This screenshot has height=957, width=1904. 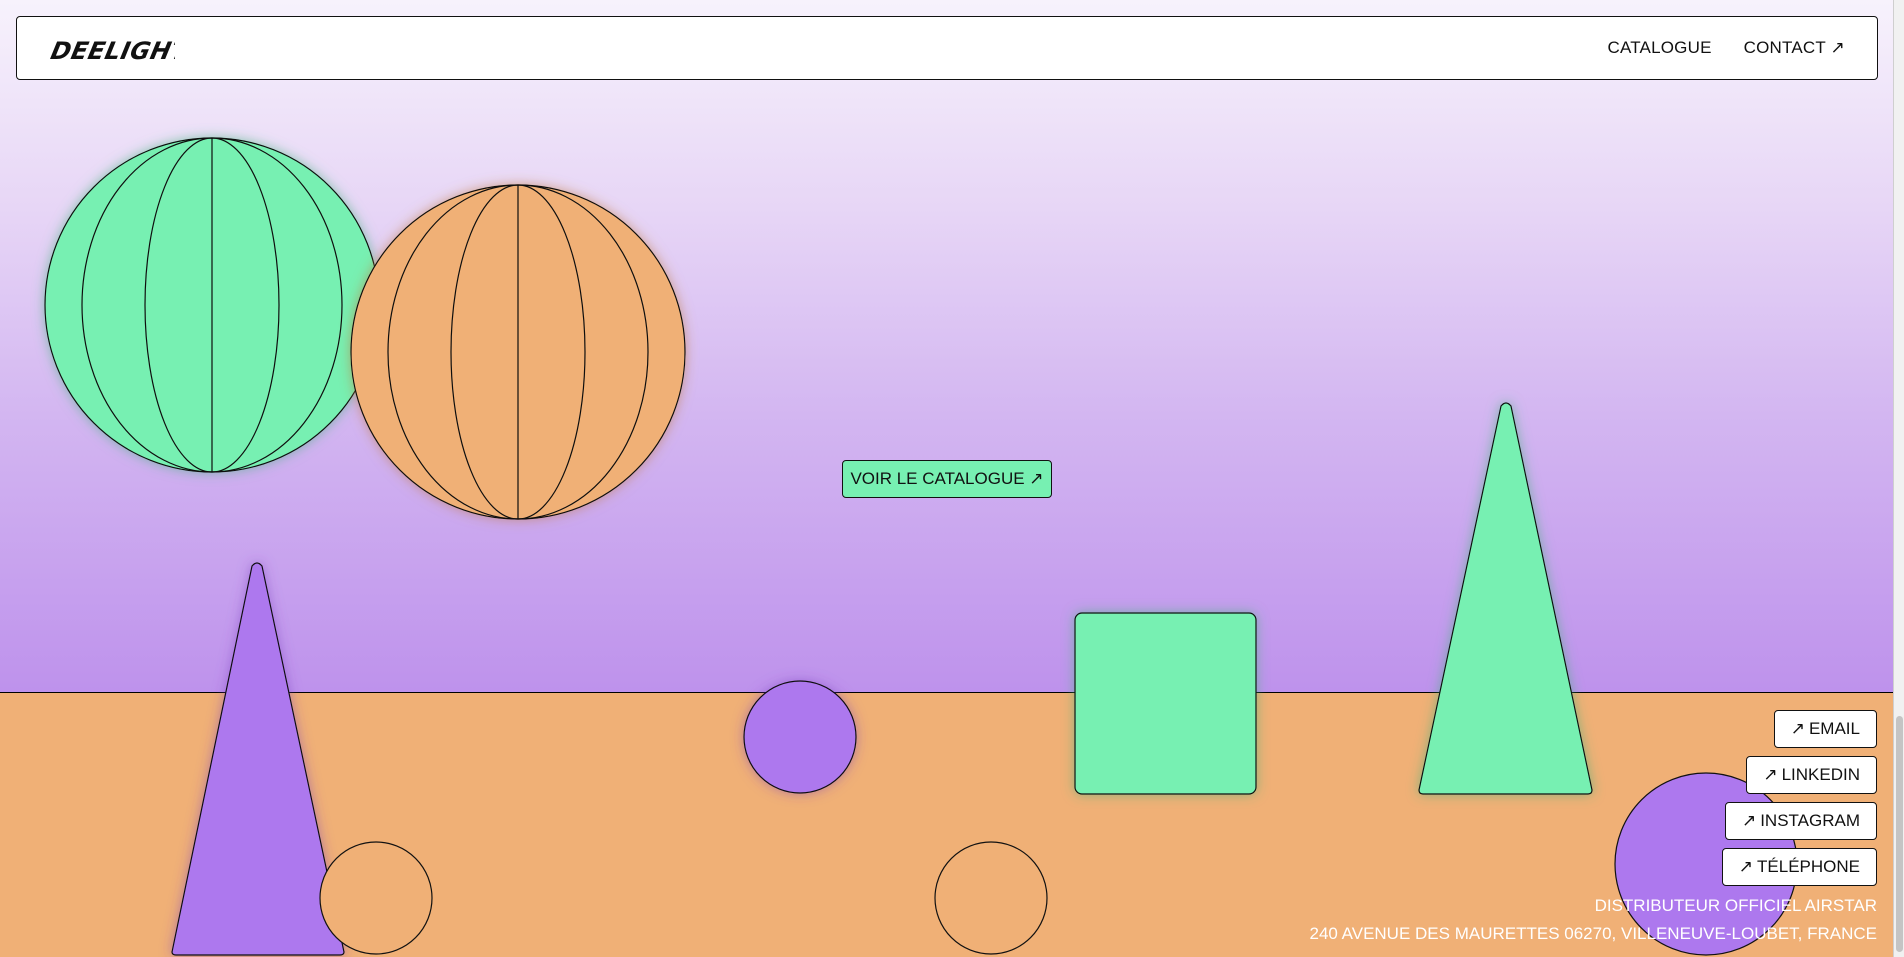 I want to click on green-sphere-shape, so click(x=212, y=305).